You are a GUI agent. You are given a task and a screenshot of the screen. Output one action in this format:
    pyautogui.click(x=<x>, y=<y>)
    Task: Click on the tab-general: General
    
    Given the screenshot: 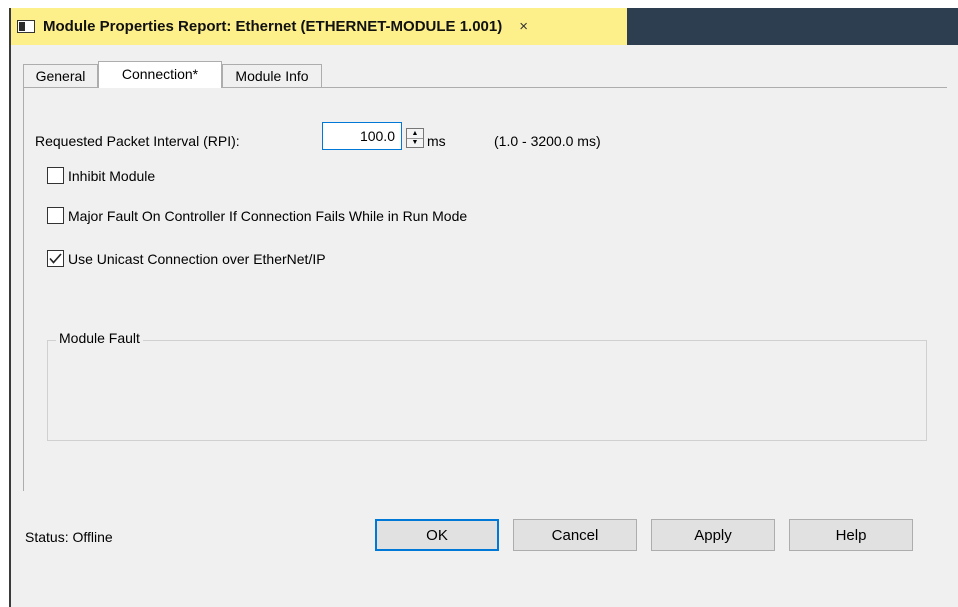 What is the action you would take?
    pyautogui.click(x=60, y=75)
    